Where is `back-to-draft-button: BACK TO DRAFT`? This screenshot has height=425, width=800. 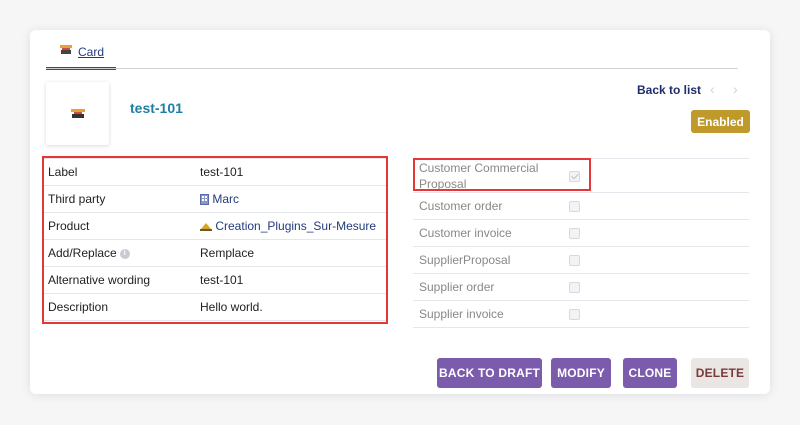
back-to-draft-button: BACK TO DRAFT is located at coordinates (489, 373).